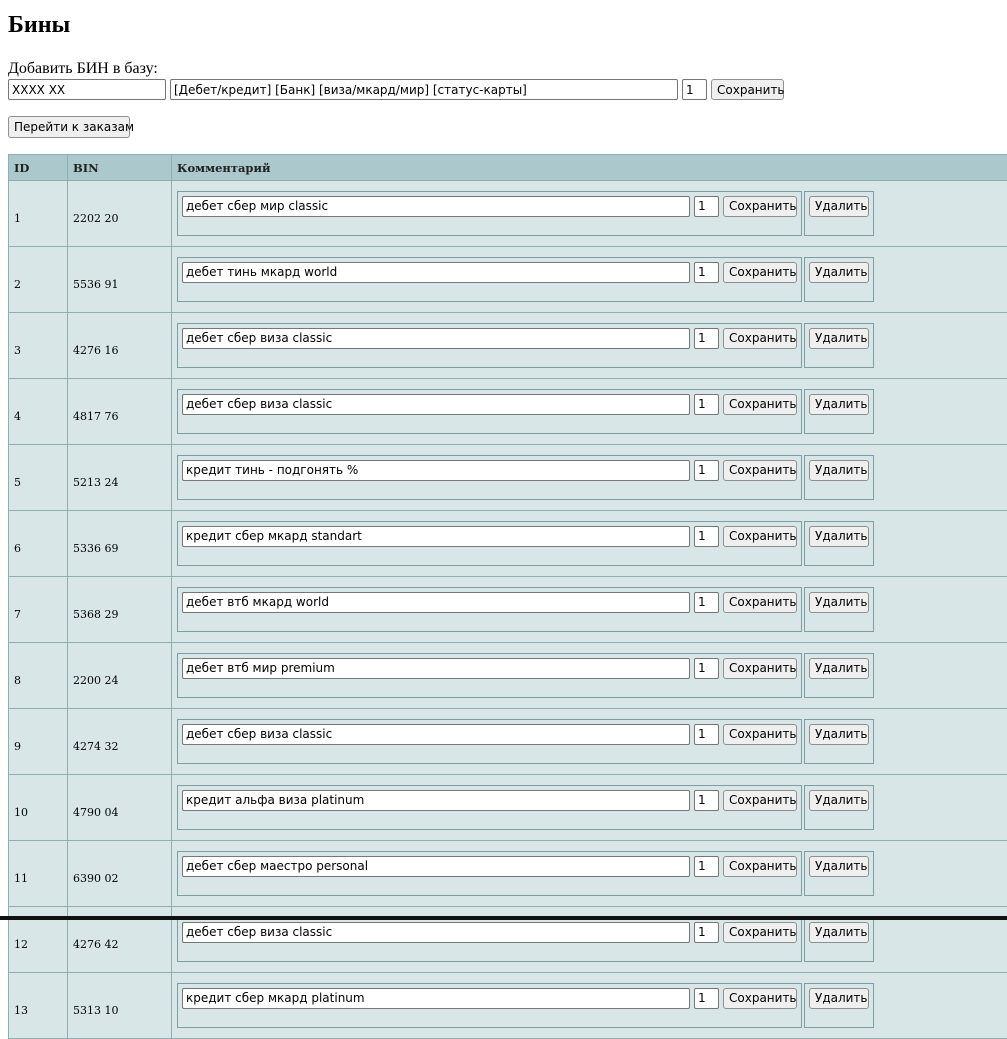 This screenshot has width=1007, height=1039. Describe the element at coordinates (120, 610) in the screenshot. I see `row-bin: 5368 29` at that location.